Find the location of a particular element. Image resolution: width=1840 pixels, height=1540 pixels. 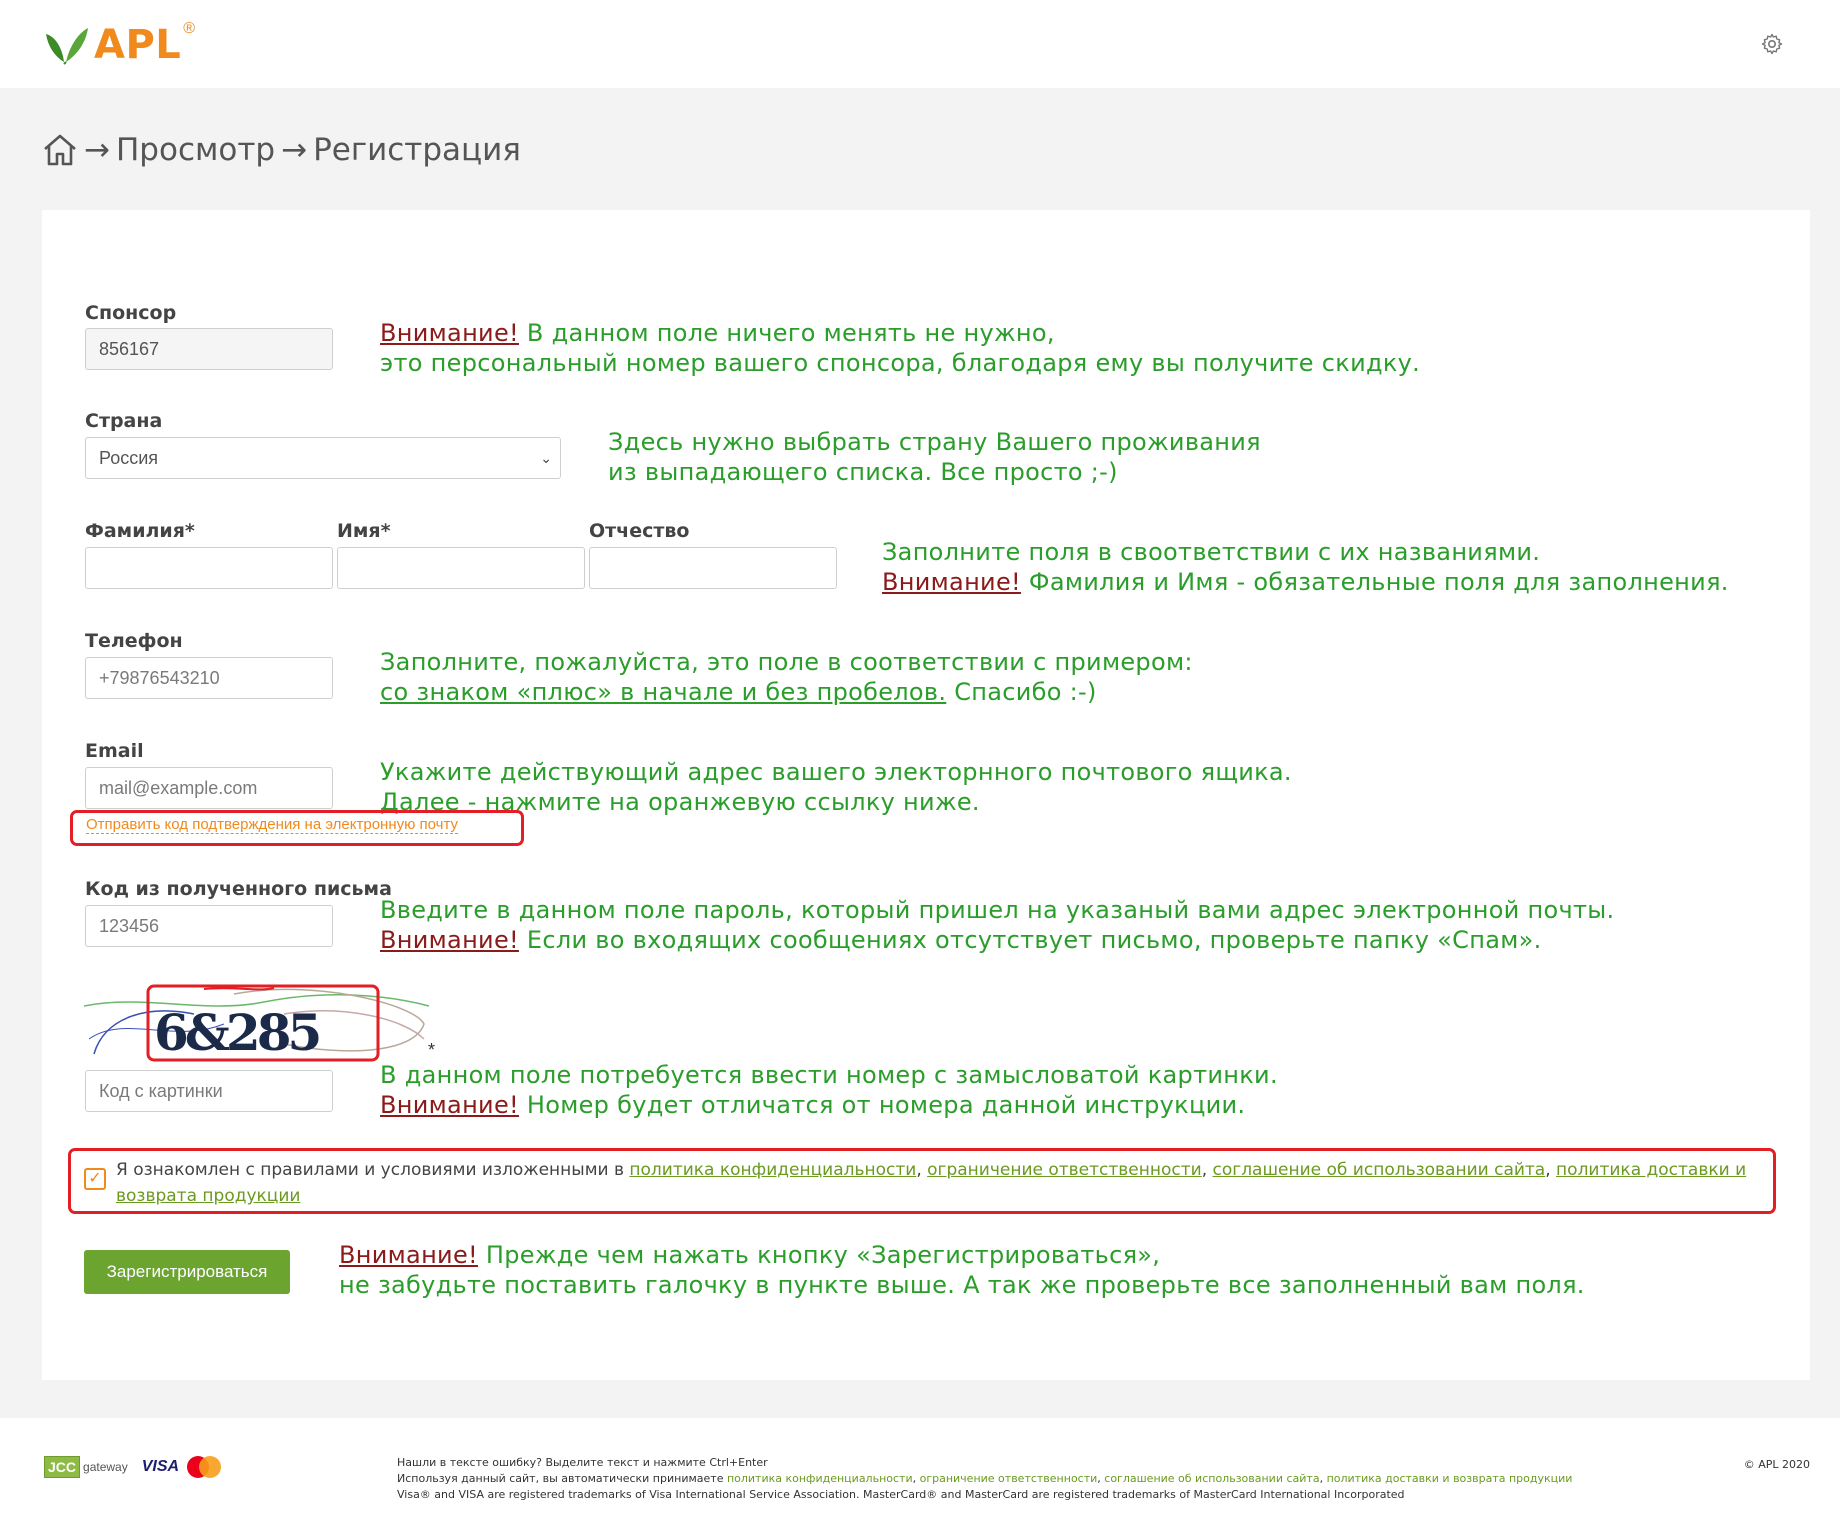

logo-registered-mark: ® is located at coordinates (189, 28).